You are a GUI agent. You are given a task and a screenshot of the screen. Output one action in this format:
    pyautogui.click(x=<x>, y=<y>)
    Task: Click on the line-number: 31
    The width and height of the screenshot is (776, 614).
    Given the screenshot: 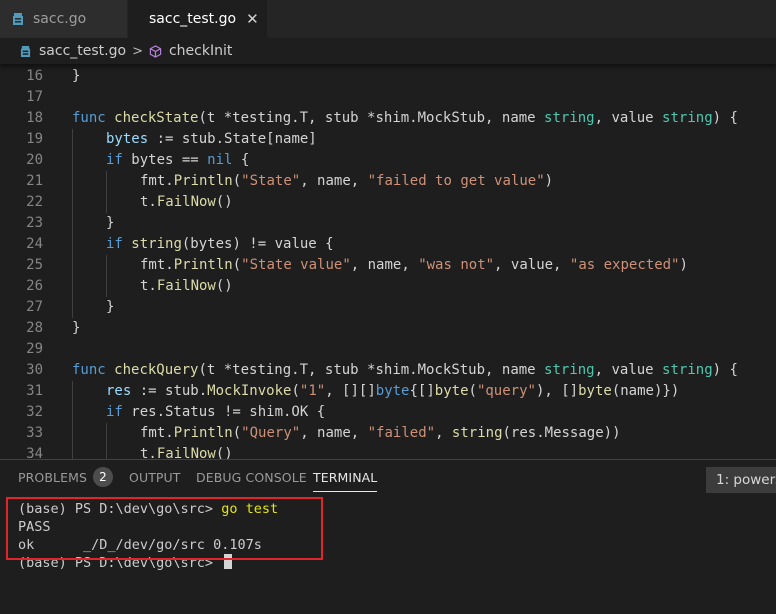 What is the action you would take?
    pyautogui.click(x=34, y=391)
    